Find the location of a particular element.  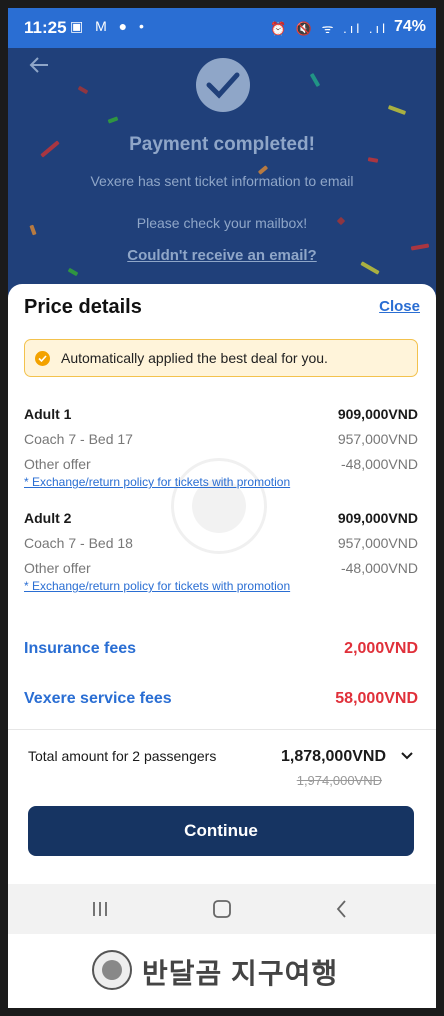

service-fee-row: Vexere service fees 58,000VND is located at coordinates (221, 701).